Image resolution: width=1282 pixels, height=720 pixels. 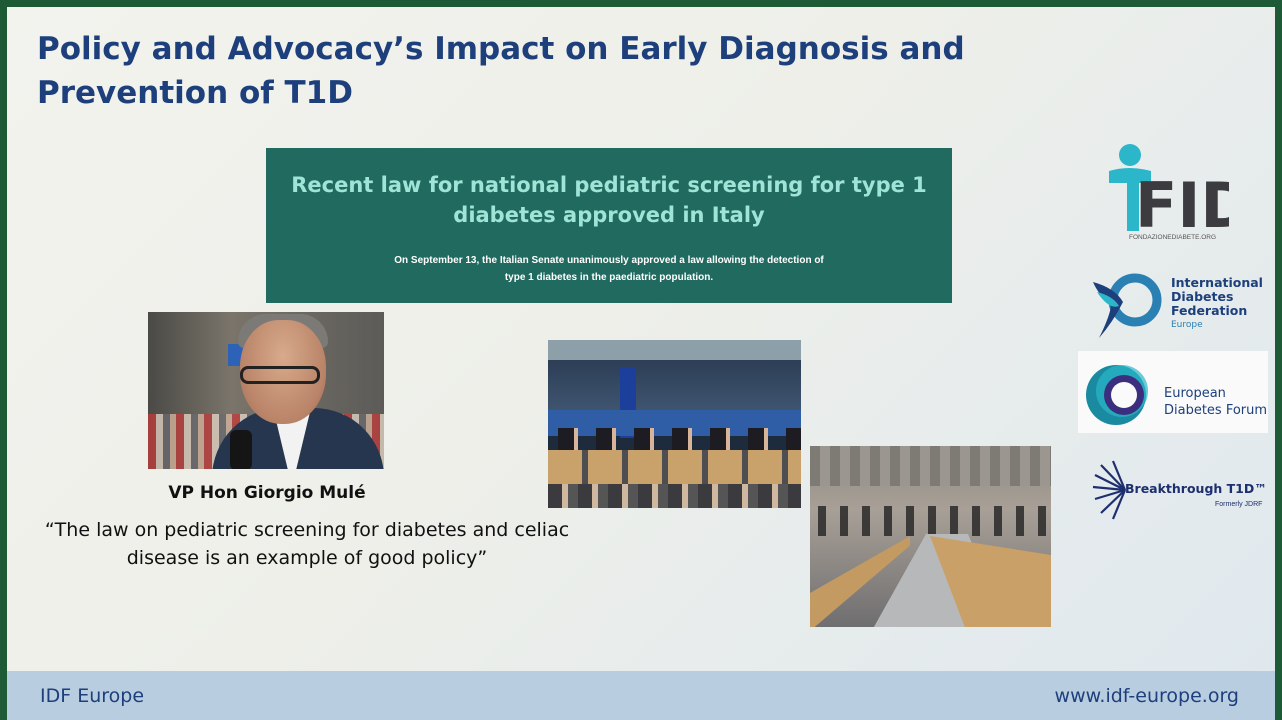 I want to click on parliament-panel-photo, so click(x=674, y=424).